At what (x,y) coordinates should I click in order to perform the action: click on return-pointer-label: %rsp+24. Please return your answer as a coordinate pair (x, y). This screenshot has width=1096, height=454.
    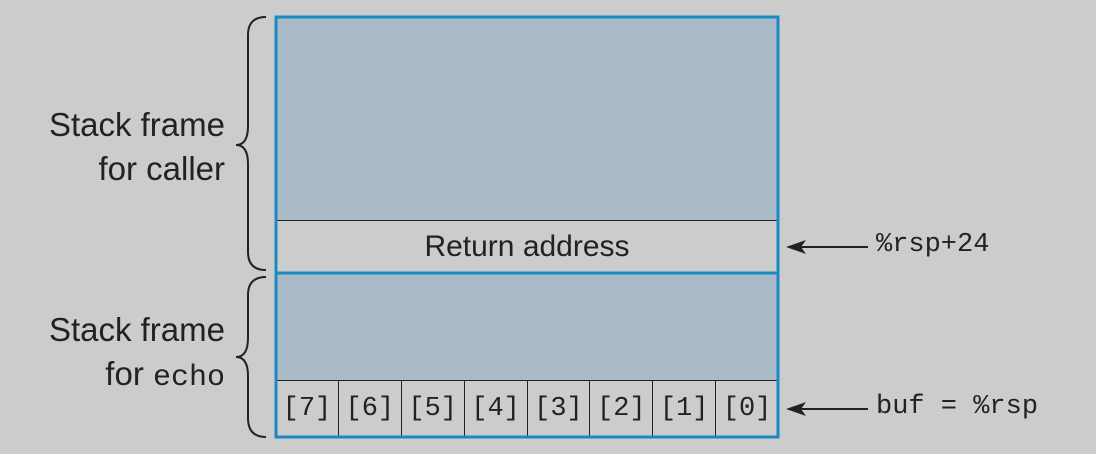
    Looking at the image, I should click on (933, 245).